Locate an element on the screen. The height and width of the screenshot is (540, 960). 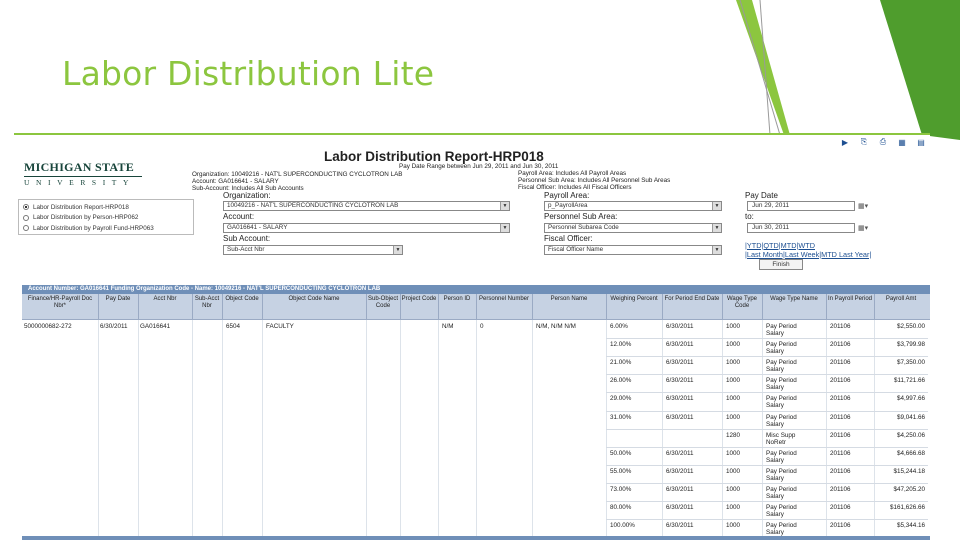
col-header-sub-acct-nbr: Sub-Acct Nbr is located at coordinates (207, 303).